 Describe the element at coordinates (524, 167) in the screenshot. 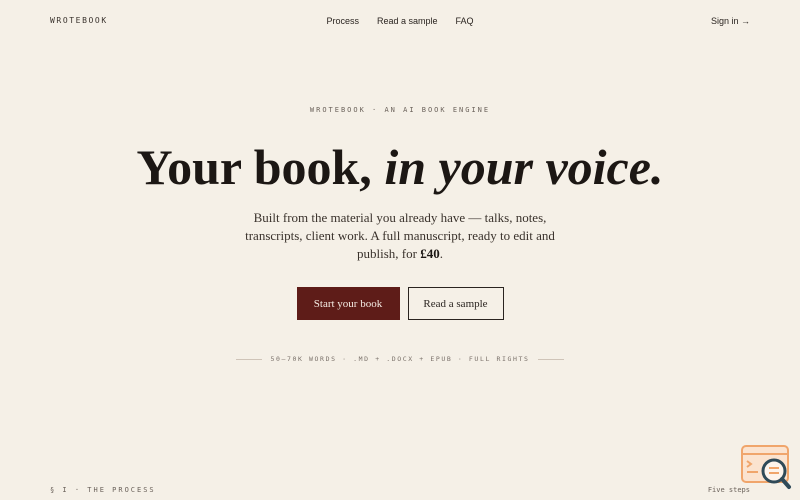

I see `headline-italic: in your voice.` at that location.